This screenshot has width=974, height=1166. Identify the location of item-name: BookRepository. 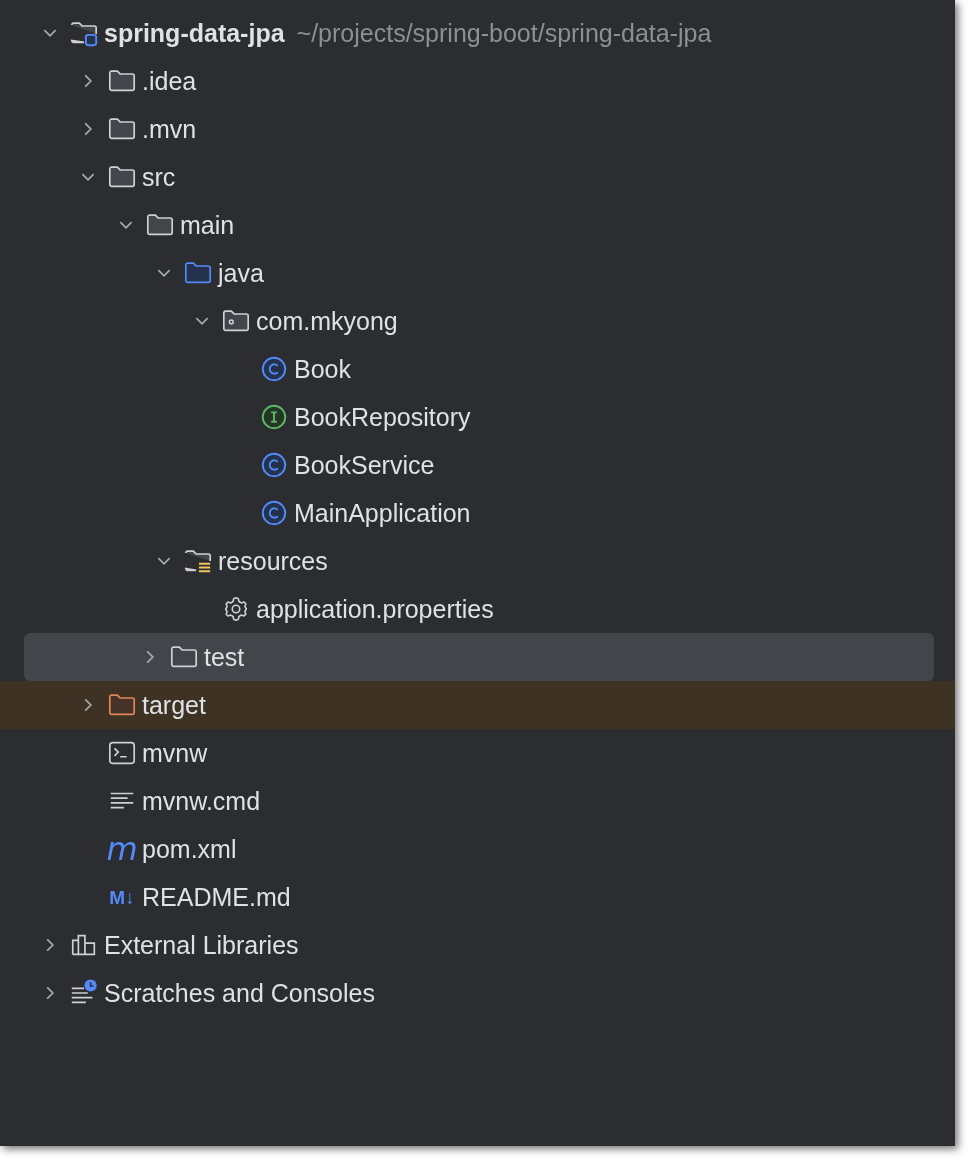
(382, 417).